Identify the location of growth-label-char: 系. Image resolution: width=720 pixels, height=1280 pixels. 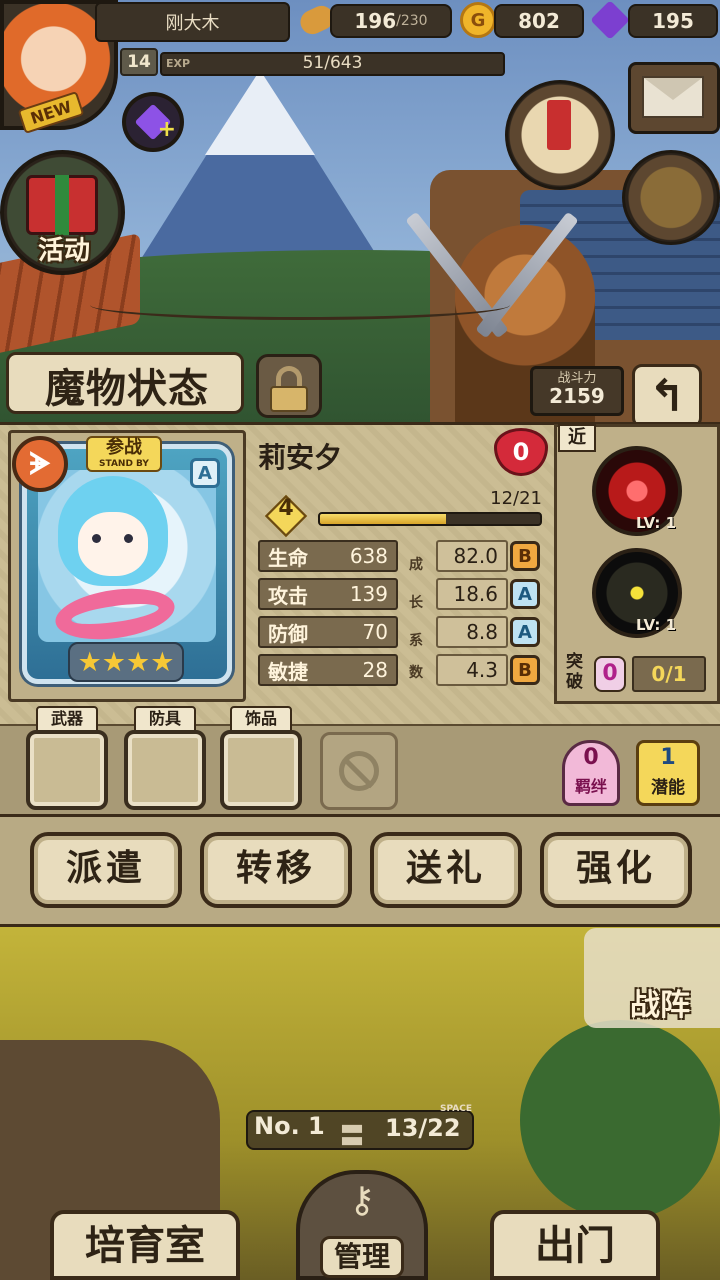
(416, 641).